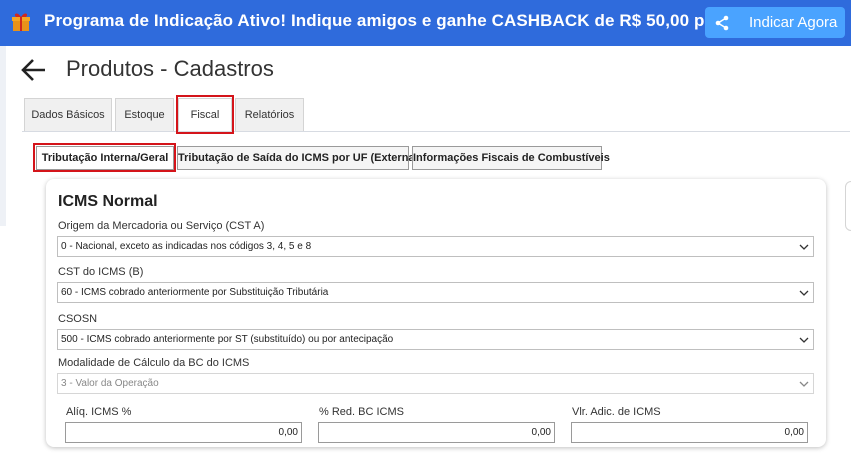 This screenshot has height=465, width=851. Describe the element at coordinates (183, 432) in the screenshot. I see `aliq-input: 0,00` at that location.